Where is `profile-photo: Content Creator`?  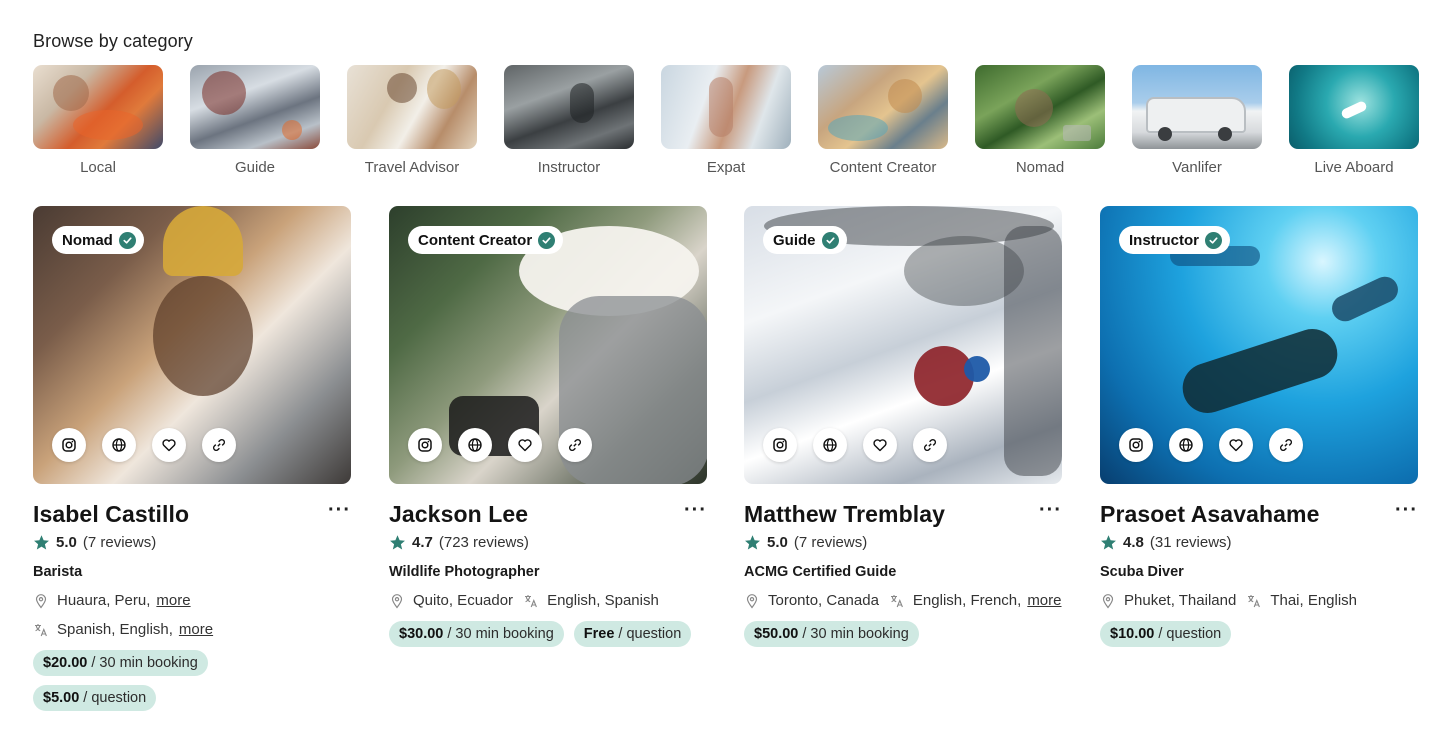 profile-photo: Content Creator is located at coordinates (548, 345).